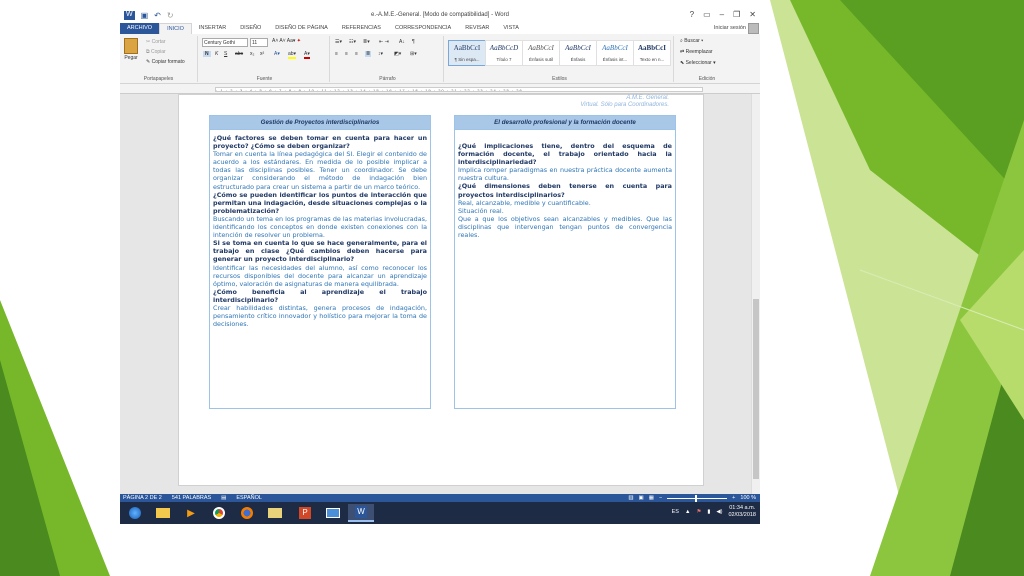 Image resolution: width=1024 pixels, height=576 pixels. What do you see at coordinates (675, 512) in the screenshot?
I see `input-language: ES` at bounding box center [675, 512].